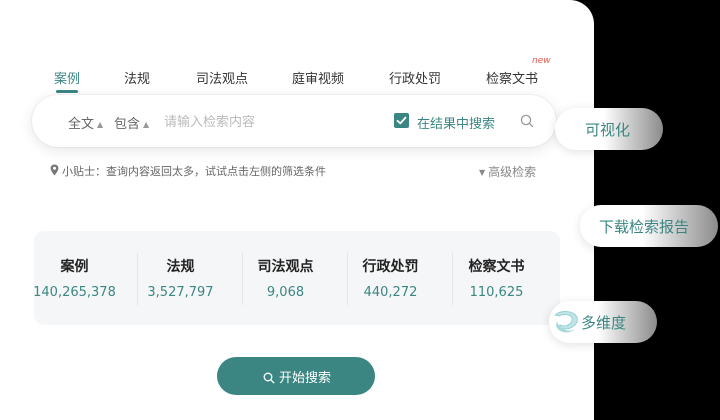  Describe the element at coordinates (180, 267) in the screenshot. I see `stat-label: 法规` at that location.